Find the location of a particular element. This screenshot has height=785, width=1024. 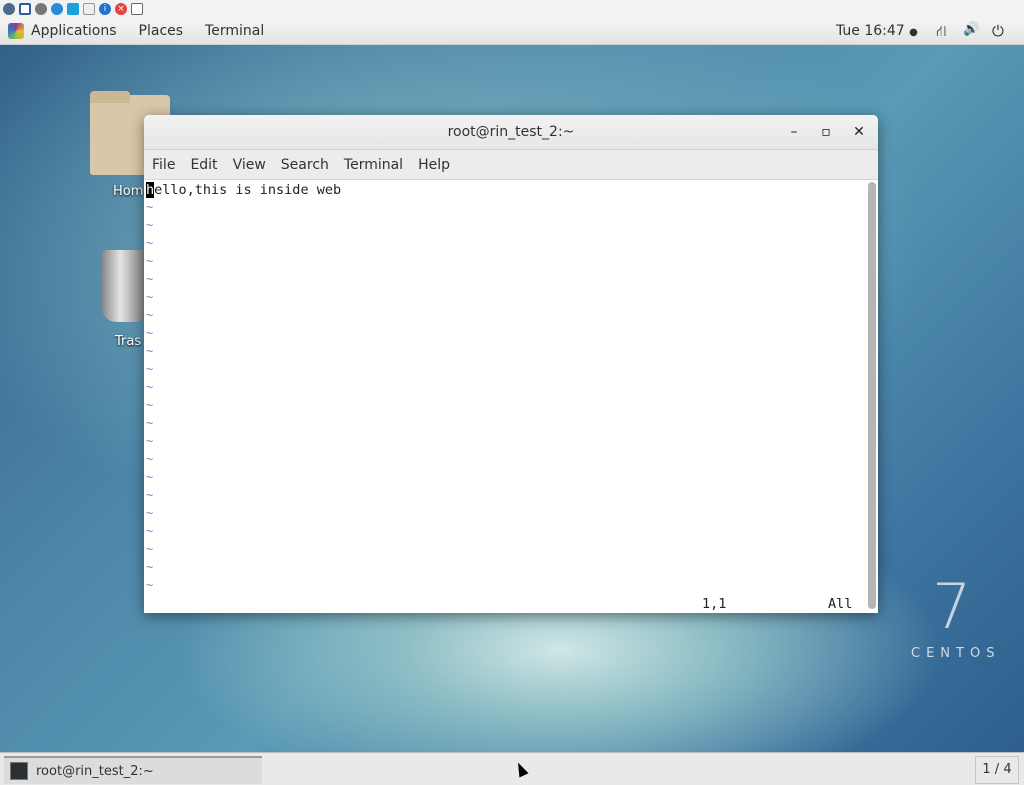

menu-edit: Edit is located at coordinates (203, 165).